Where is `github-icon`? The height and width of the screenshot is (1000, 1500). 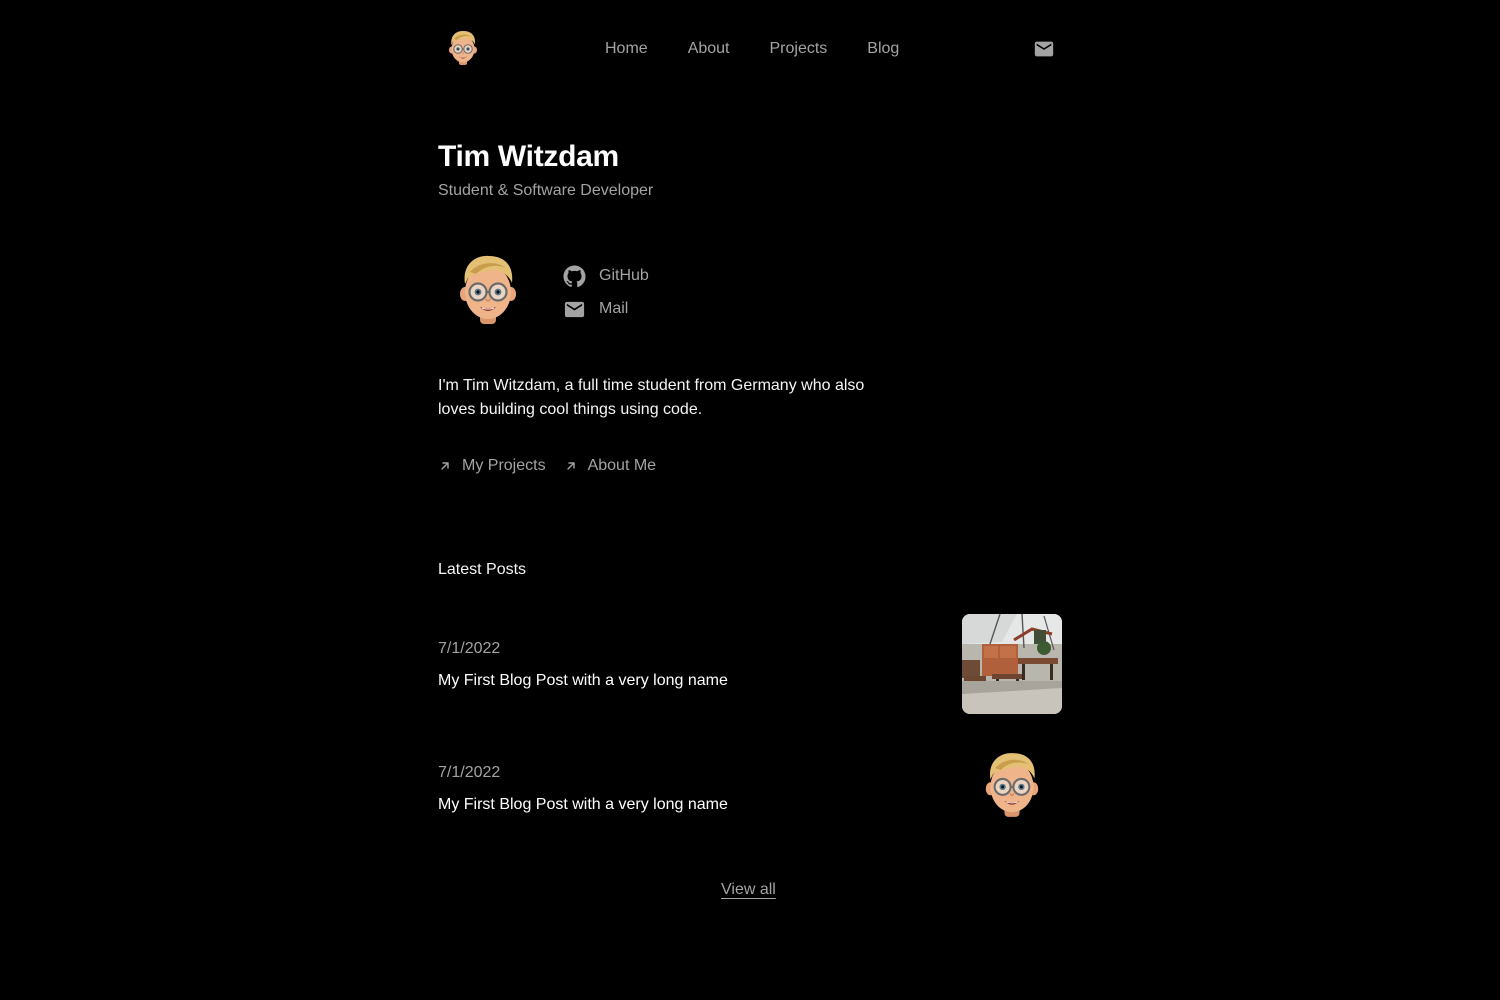 github-icon is located at coordinates (574, 275).